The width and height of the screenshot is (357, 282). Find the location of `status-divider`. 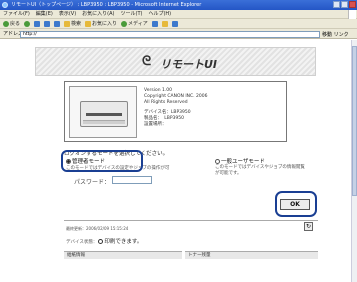

status-divider is located at coordinates (191, 220).